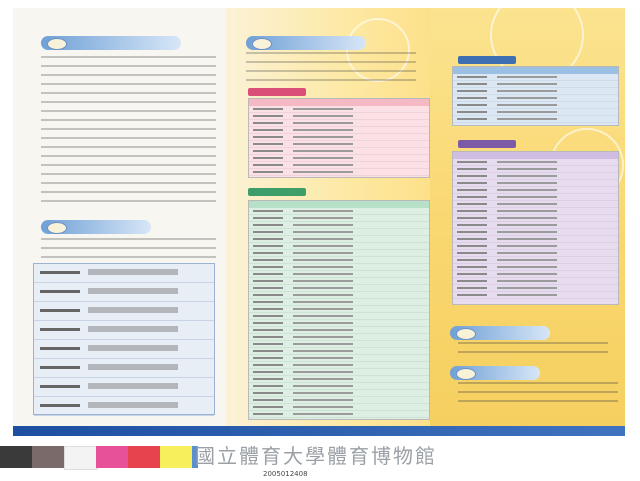  What do you see at coordinates (306, 43) in the screenshot?
I see `section-header-courses` at bounding box center [306, 43].